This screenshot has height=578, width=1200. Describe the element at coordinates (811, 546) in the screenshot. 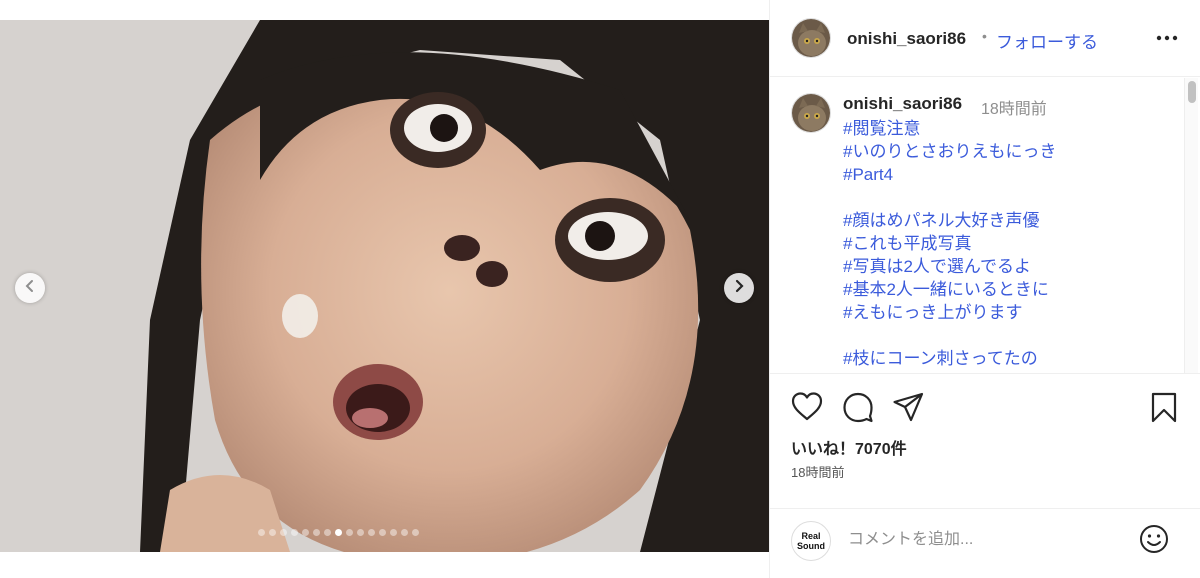

I see `logo-text-line2: Sound` at that location.